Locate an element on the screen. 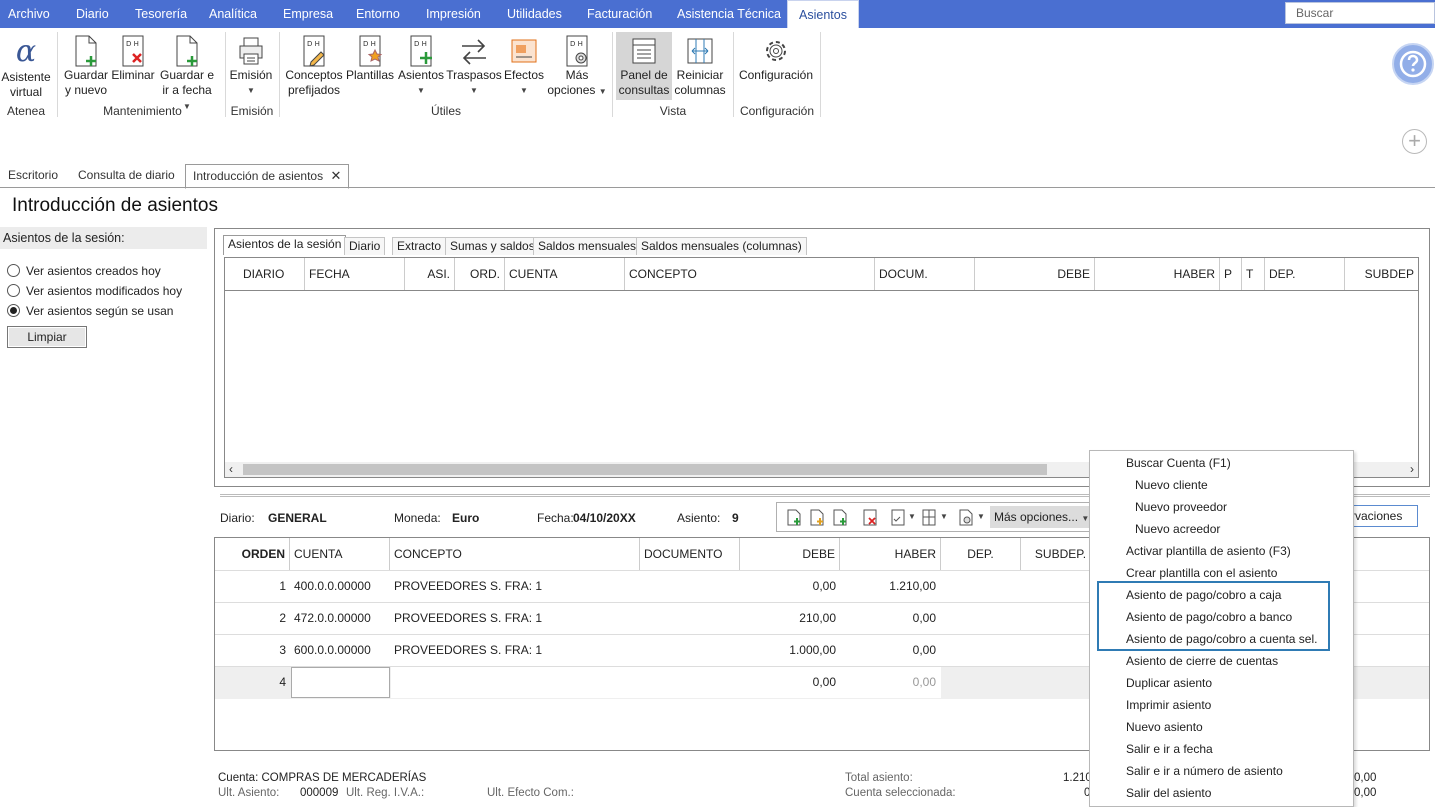 The width and height of the screenshot is (1435, 807). col-diario: DIARIO is located at coordinates (265, 274).